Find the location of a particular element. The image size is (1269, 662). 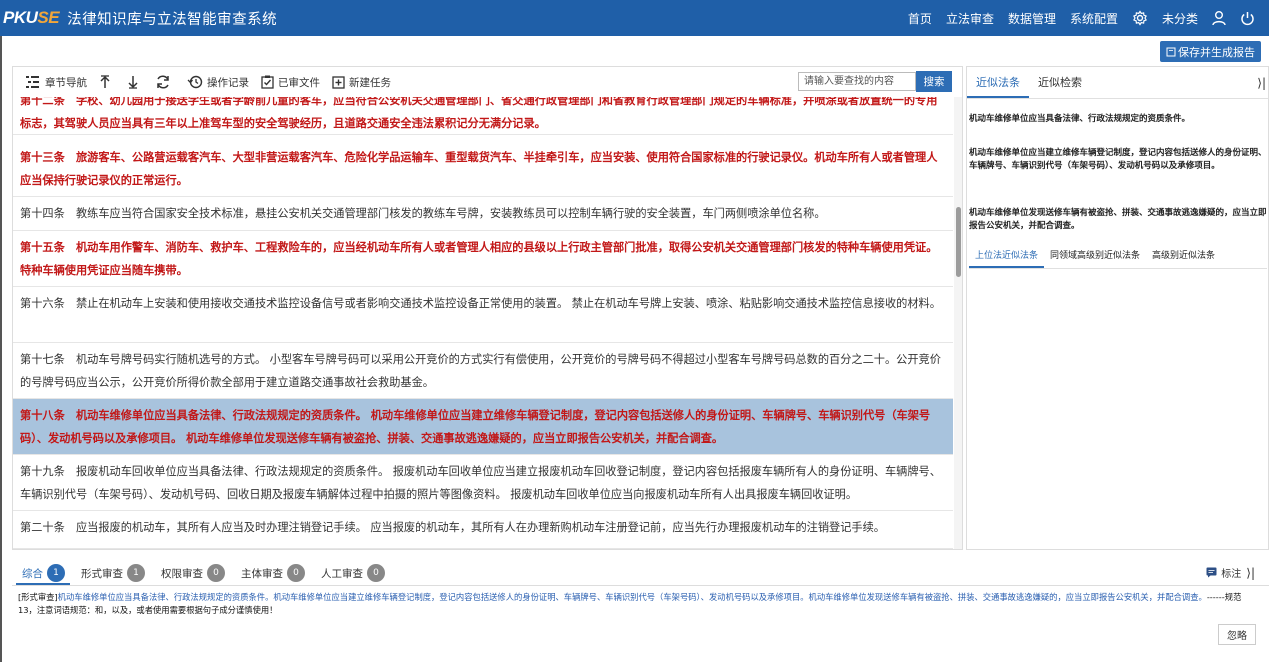

chapter-nav-button: 章节导航 is located at coordinates (56, 82).